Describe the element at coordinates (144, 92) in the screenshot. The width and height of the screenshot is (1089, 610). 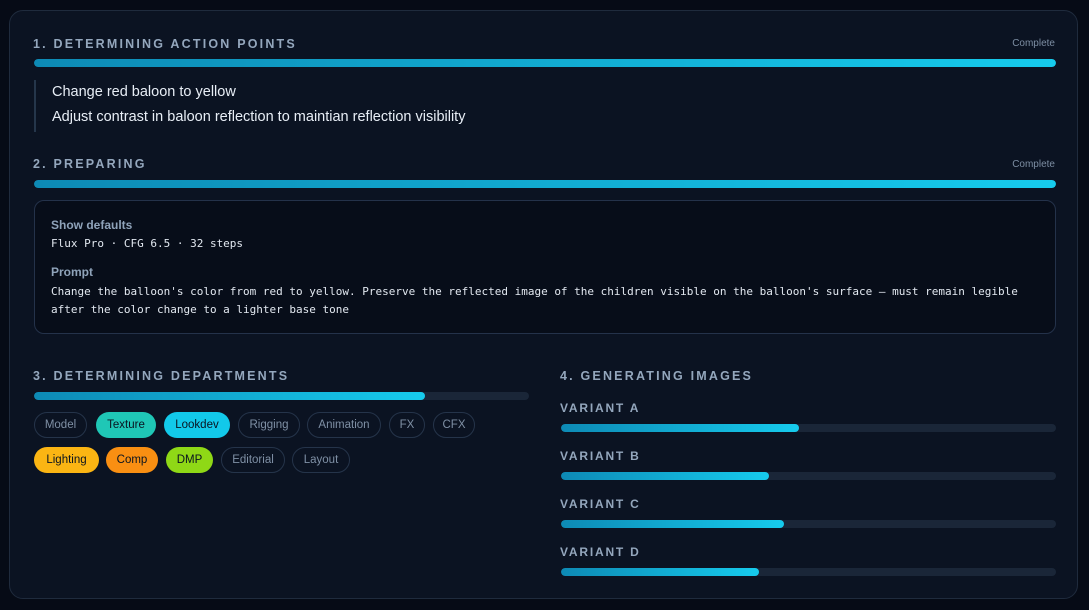
I see `action-point-item: Change red baloon to yellow` at that location.